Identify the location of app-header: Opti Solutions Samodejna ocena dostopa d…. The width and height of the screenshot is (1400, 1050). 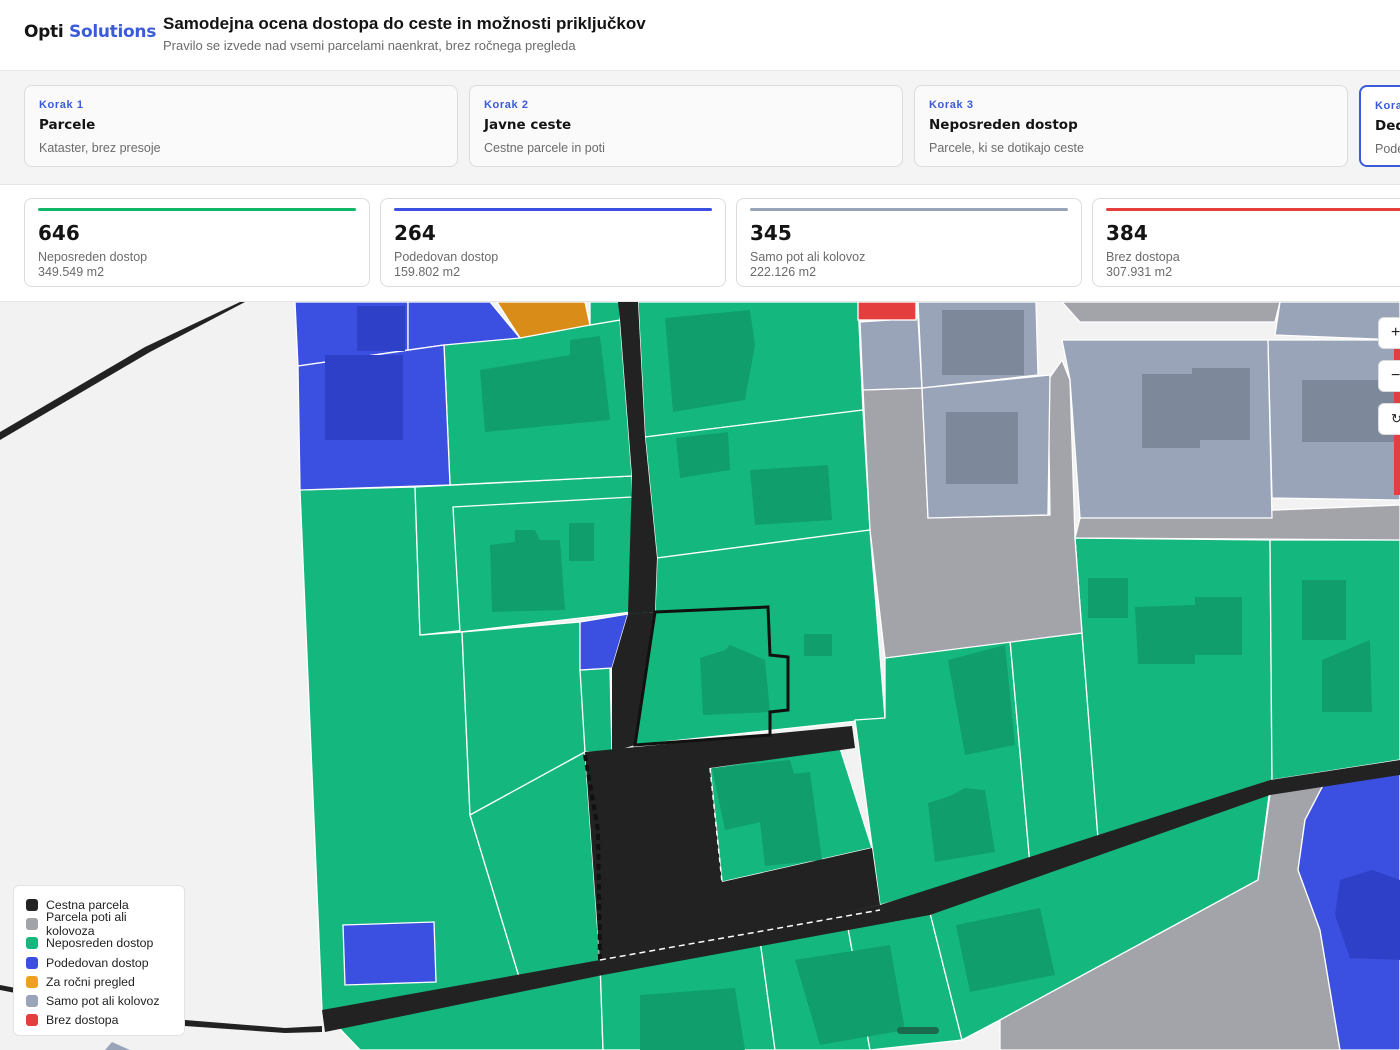
(700, 35).